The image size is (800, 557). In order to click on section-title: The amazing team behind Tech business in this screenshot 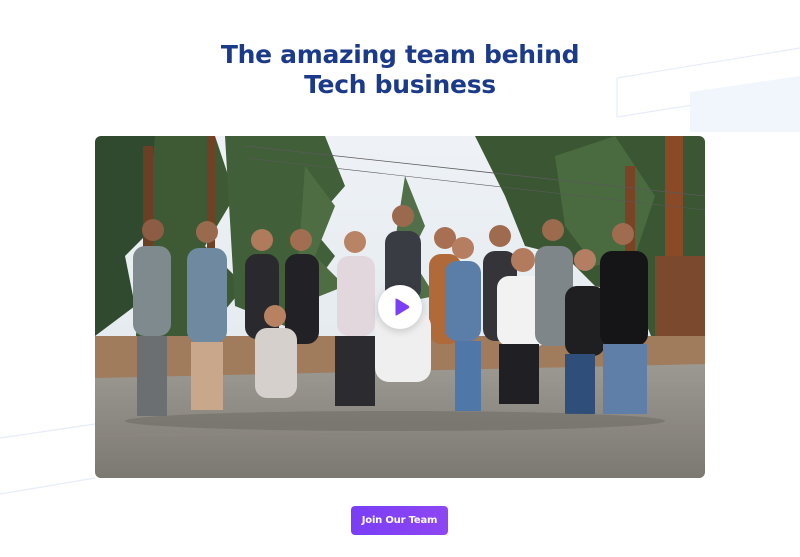, I will do `click(400, 70)`.